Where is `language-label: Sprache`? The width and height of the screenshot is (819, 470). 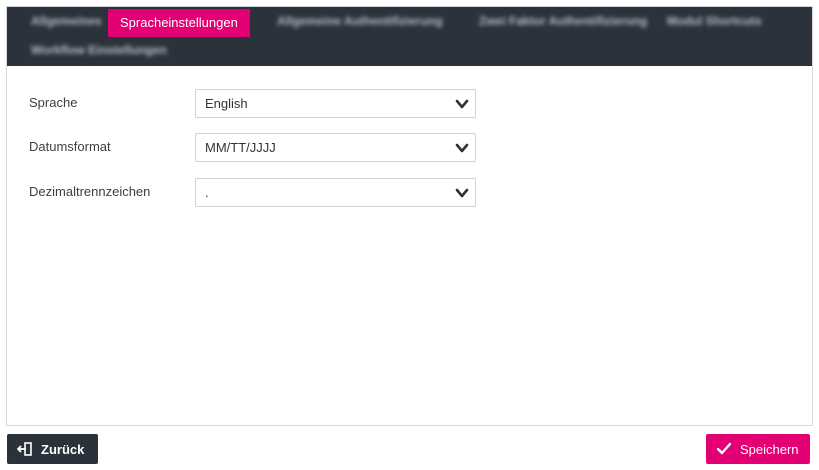
language-label: Sprache is located at coordinates (53, 102).